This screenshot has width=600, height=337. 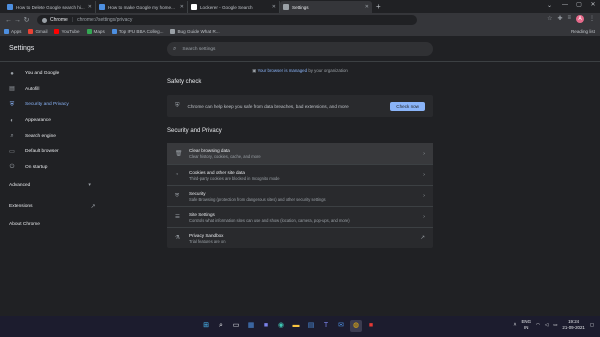 What do you see at coordinates (55, 206) in the screenshot?
I see `sidebar-extensions: Extensions ↗` at bounding box center [55, 206].